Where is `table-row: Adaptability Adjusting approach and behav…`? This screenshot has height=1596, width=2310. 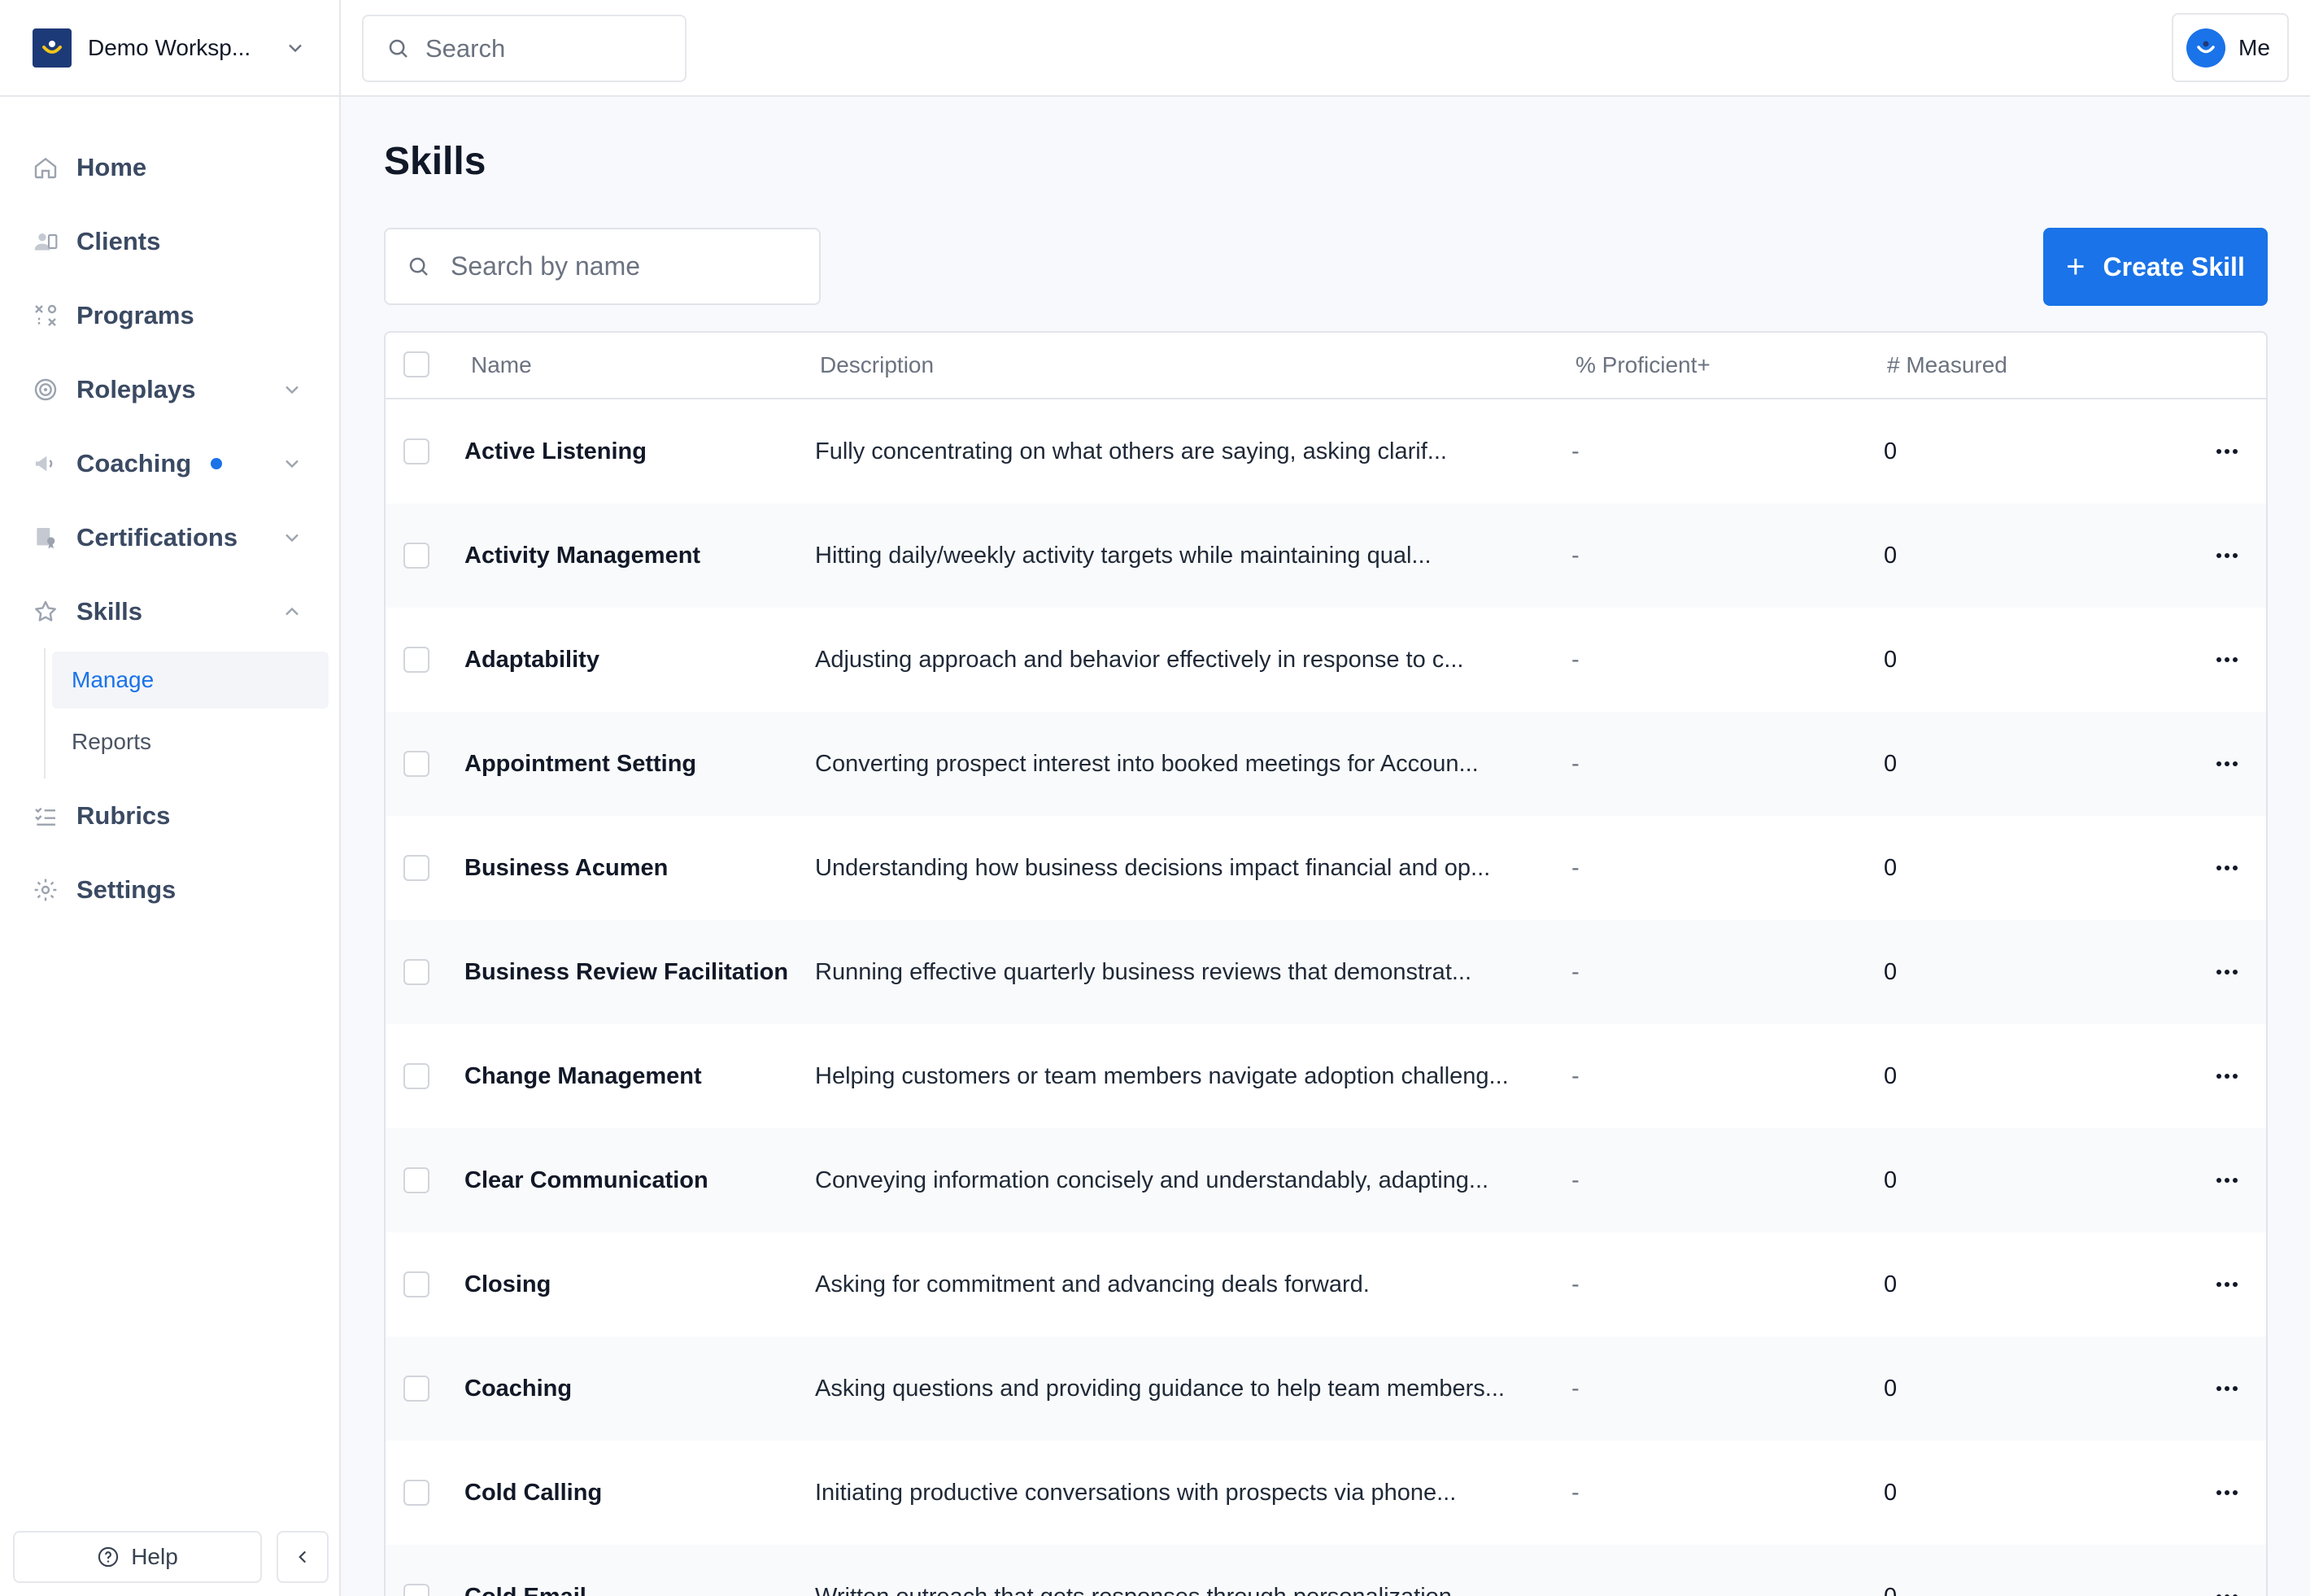
table-row: Adaptability Adjusting approach and behav… is located at coordinates (1326, 660).